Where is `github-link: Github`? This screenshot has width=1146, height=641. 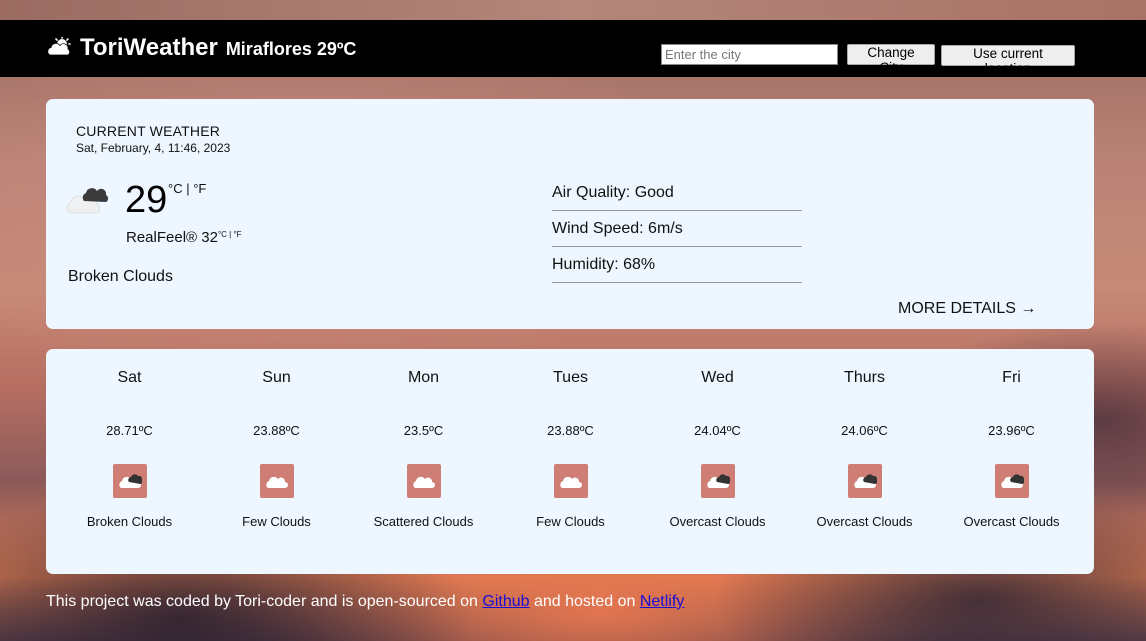 github-link: Github is located at coordinates (505, 601).